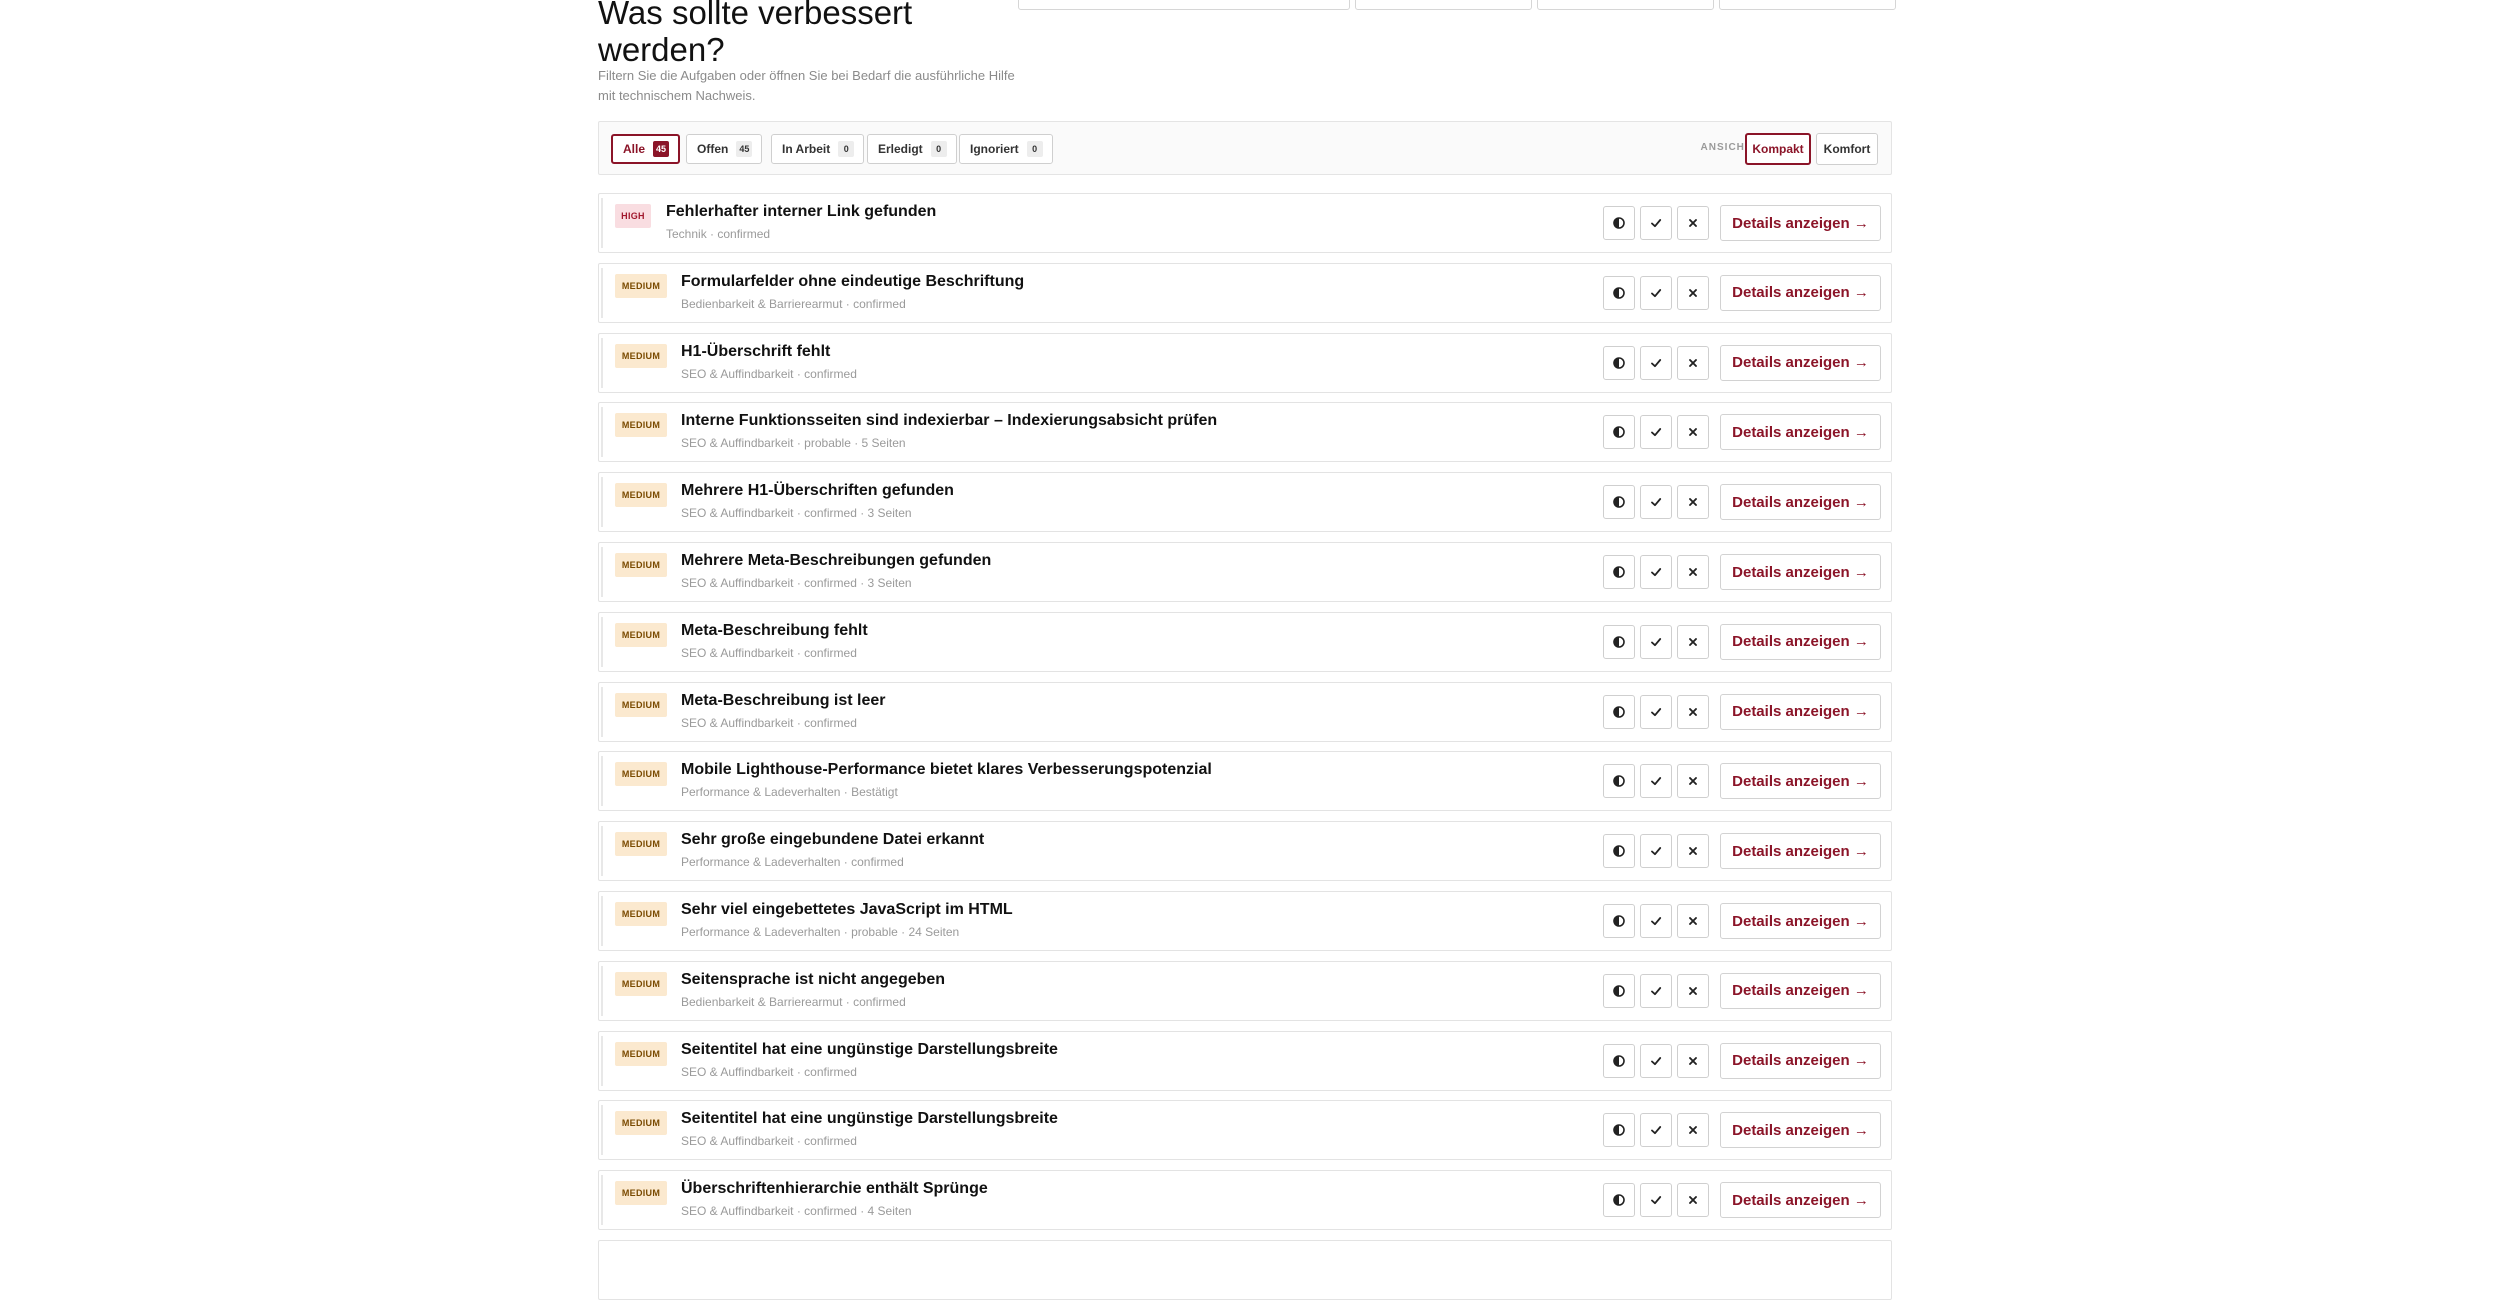 Image resolution: width=2495 pixels, height=1300 pixels. Describe the element at coordinates (1443, 5) in the screenshot. I see `category-select-partial` at that location.